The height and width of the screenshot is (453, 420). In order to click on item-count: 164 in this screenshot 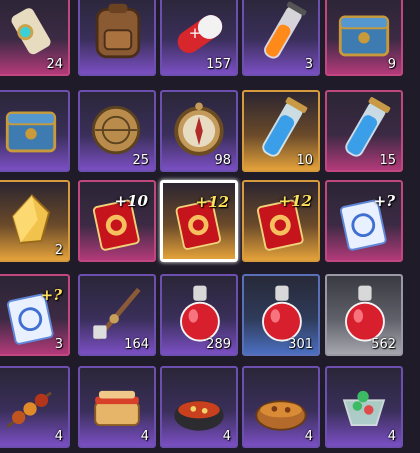, I will do `click(136, 344)`.